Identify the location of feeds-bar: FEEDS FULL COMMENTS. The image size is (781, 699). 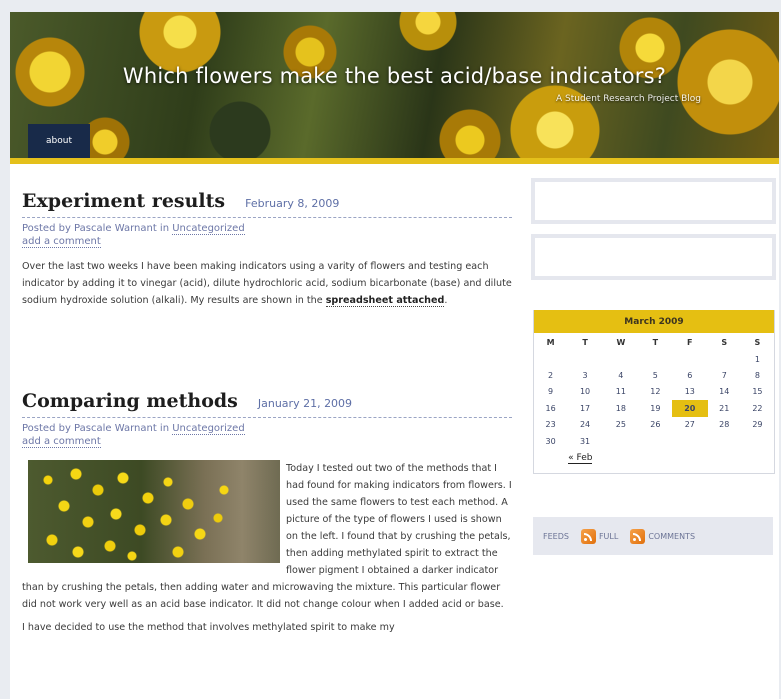
(653, 536).